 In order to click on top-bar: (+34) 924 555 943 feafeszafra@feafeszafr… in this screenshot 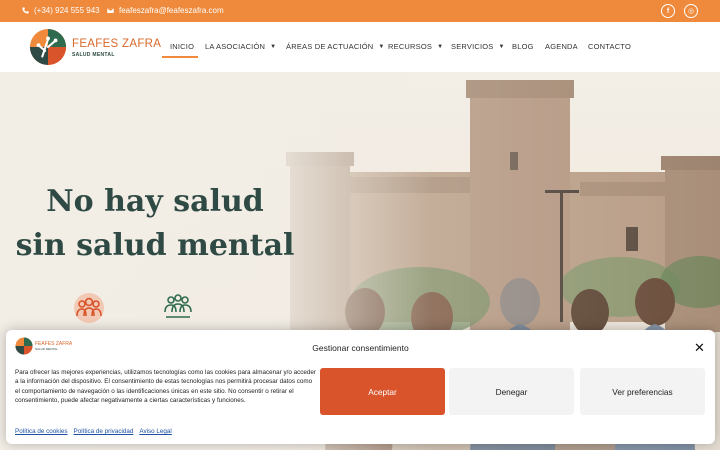, I will do `click(360, 11)`.